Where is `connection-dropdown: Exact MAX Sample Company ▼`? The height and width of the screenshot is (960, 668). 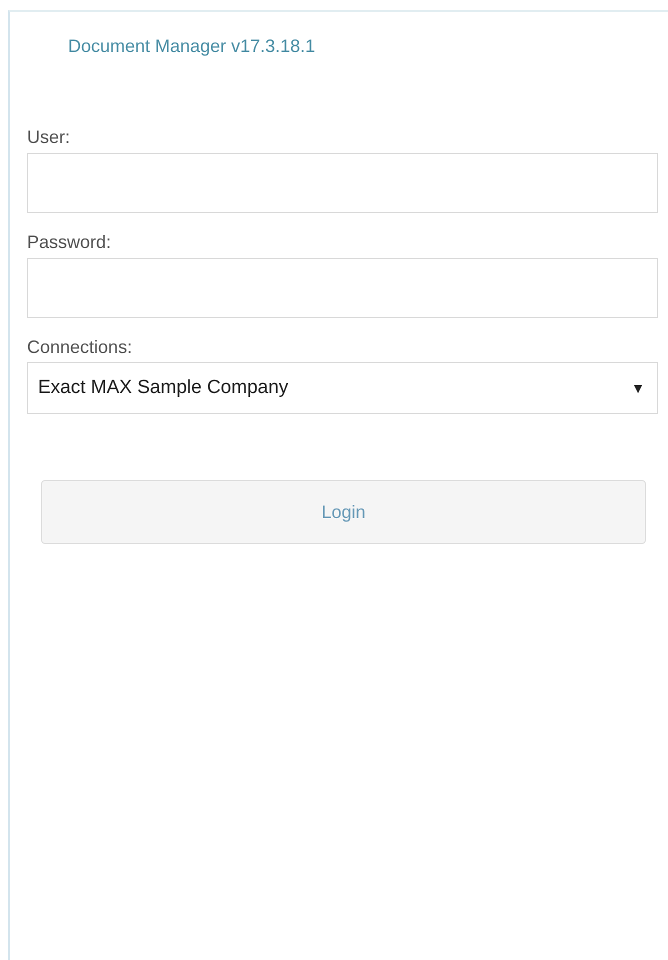 connection-dropdown: Exact MAX Sample Company ▼ is located at coordinates (342, 388).